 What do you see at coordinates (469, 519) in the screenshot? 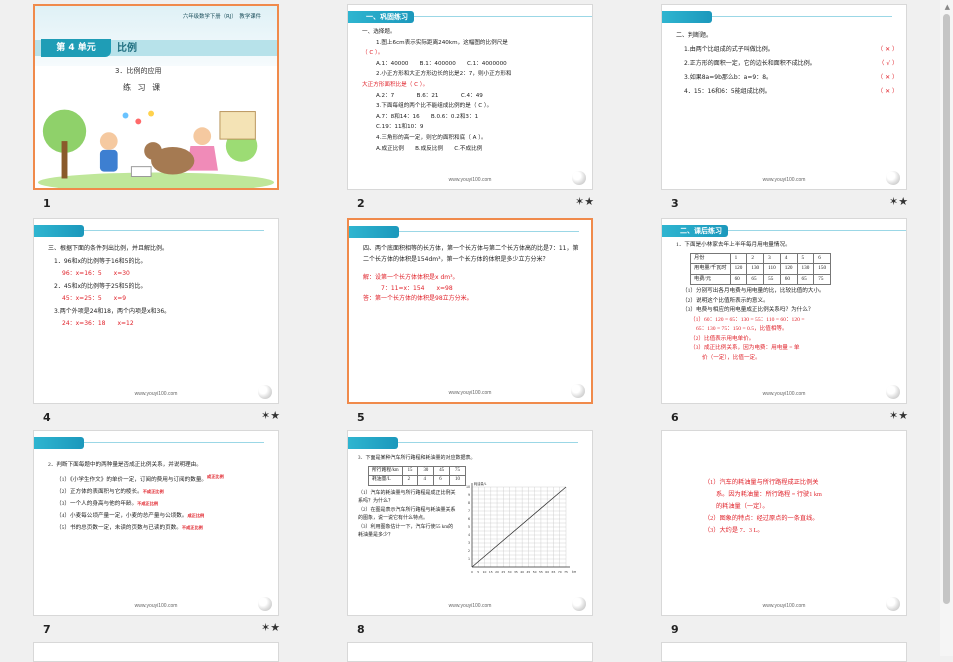
I see `y-tick-label: 6` at bounding box center [469, 519].